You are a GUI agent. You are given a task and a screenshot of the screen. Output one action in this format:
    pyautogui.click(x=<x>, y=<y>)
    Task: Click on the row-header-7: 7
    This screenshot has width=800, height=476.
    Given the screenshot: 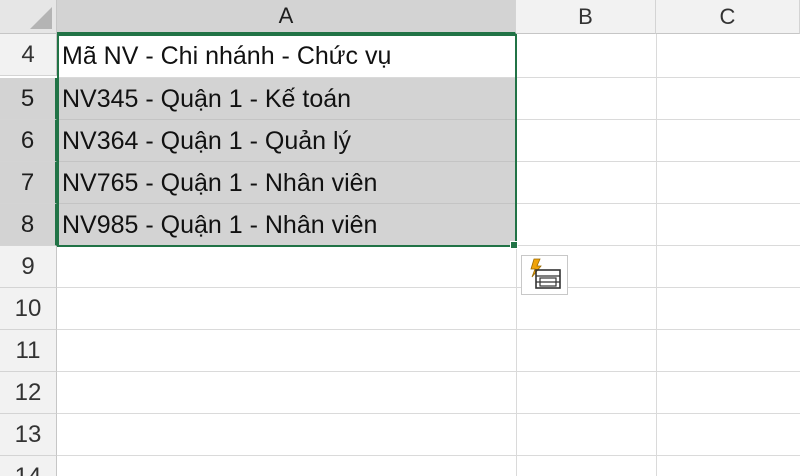 What is the action you would take?
    pyautogui.click(x=28, y=183)
    